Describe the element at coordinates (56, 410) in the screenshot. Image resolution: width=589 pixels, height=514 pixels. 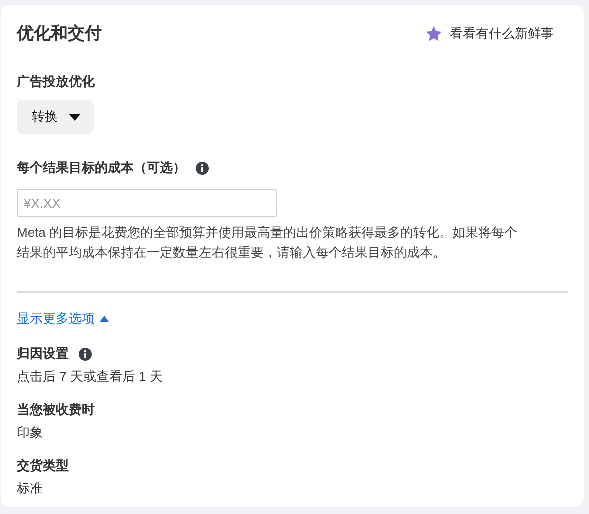
I see `setting-label: 当您被收费时` at that location.